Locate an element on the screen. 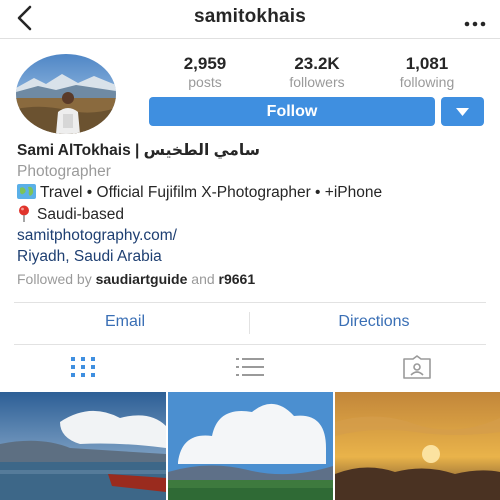 Image resolution: width=500 pixels, height=500 pixels. list-icon is located at coordinates (250, 369).